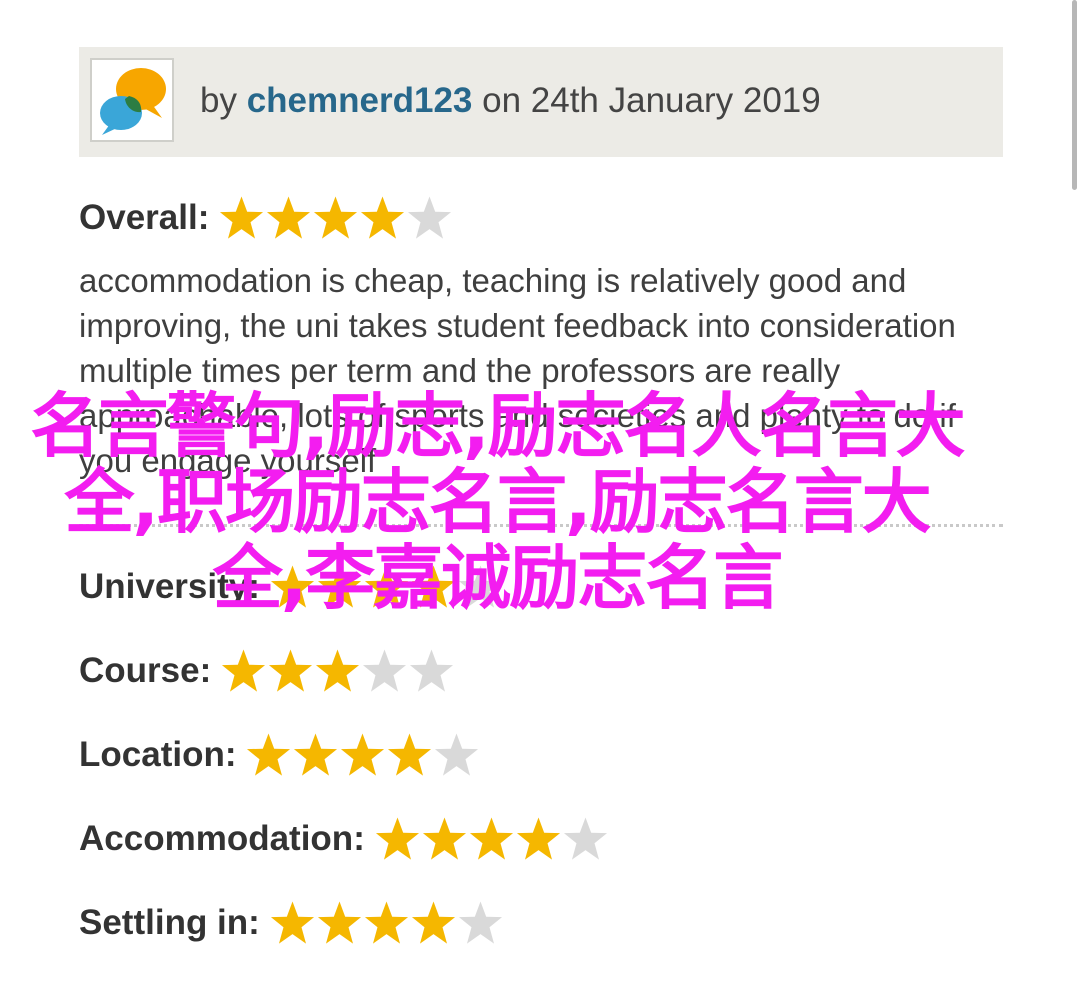 The width and height of the screenshot is (1080, 986). I want to click on rating-row-course: Course:, so click(267, 671).